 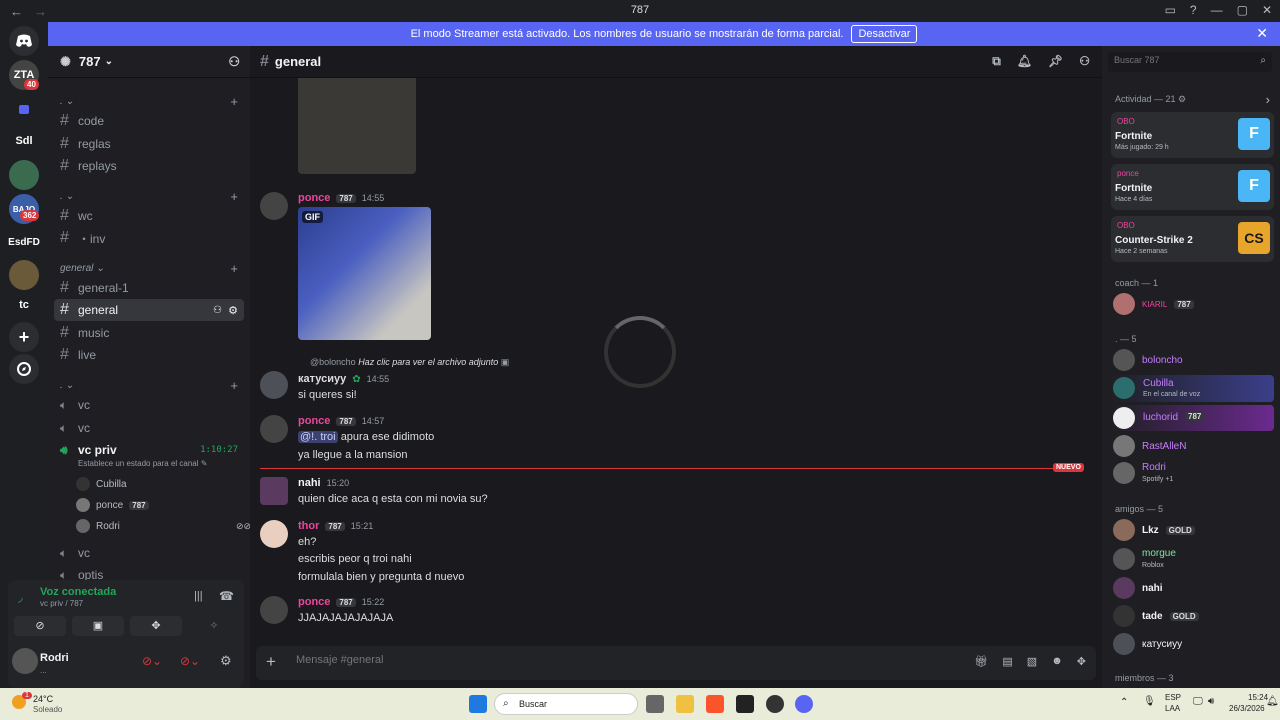 What do you see at coordinates (1143, 473) in the screenshot?
I see `member-item: Rodri Spotify +1` at bounding box center [1143, 473].